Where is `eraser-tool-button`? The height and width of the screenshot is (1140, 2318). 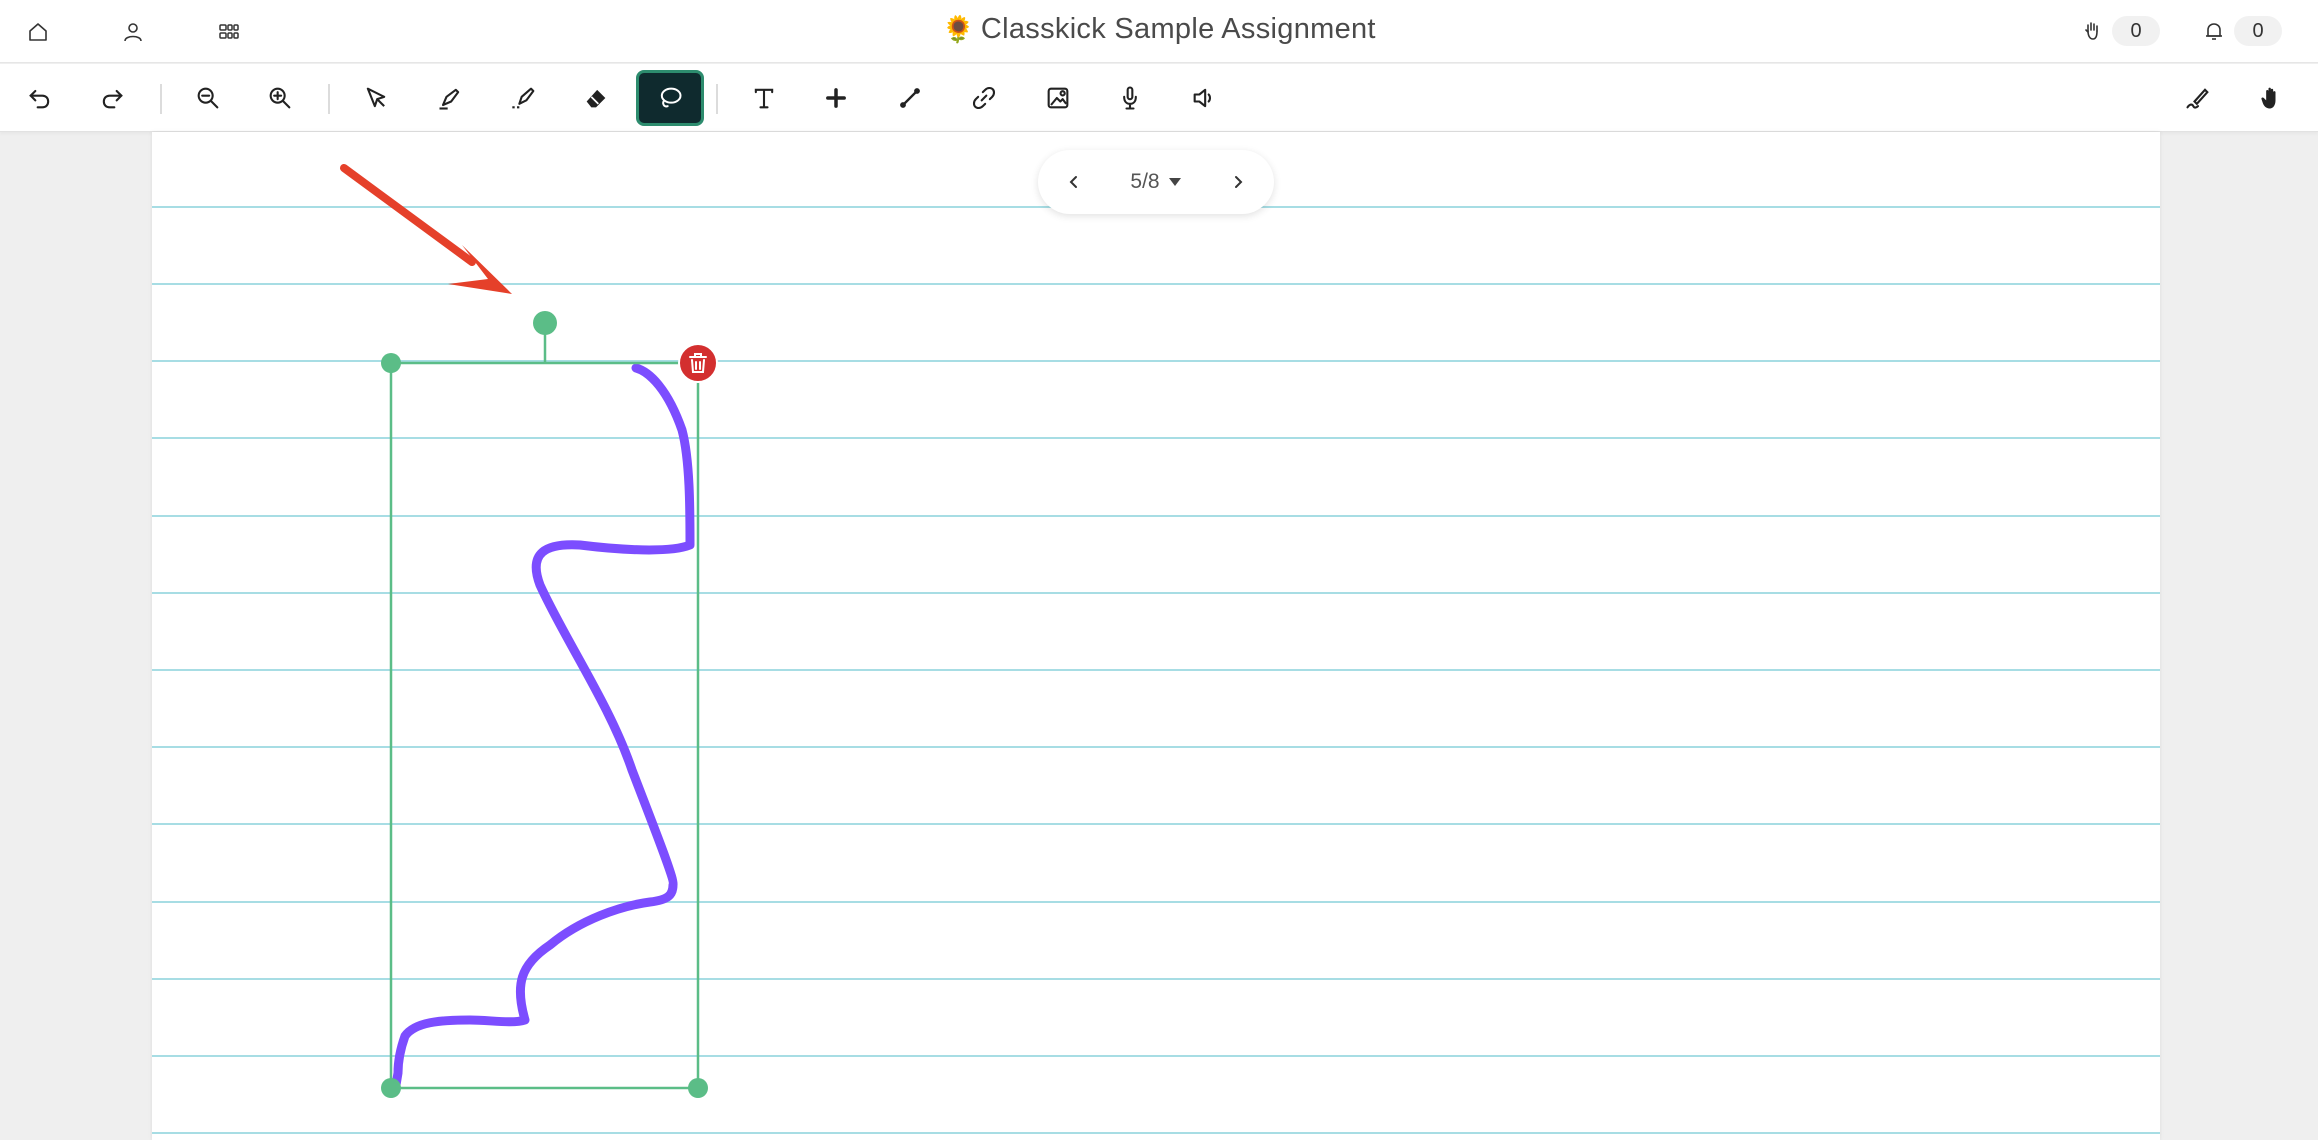
eraser-tool-button is located at coordinates (596, 98).